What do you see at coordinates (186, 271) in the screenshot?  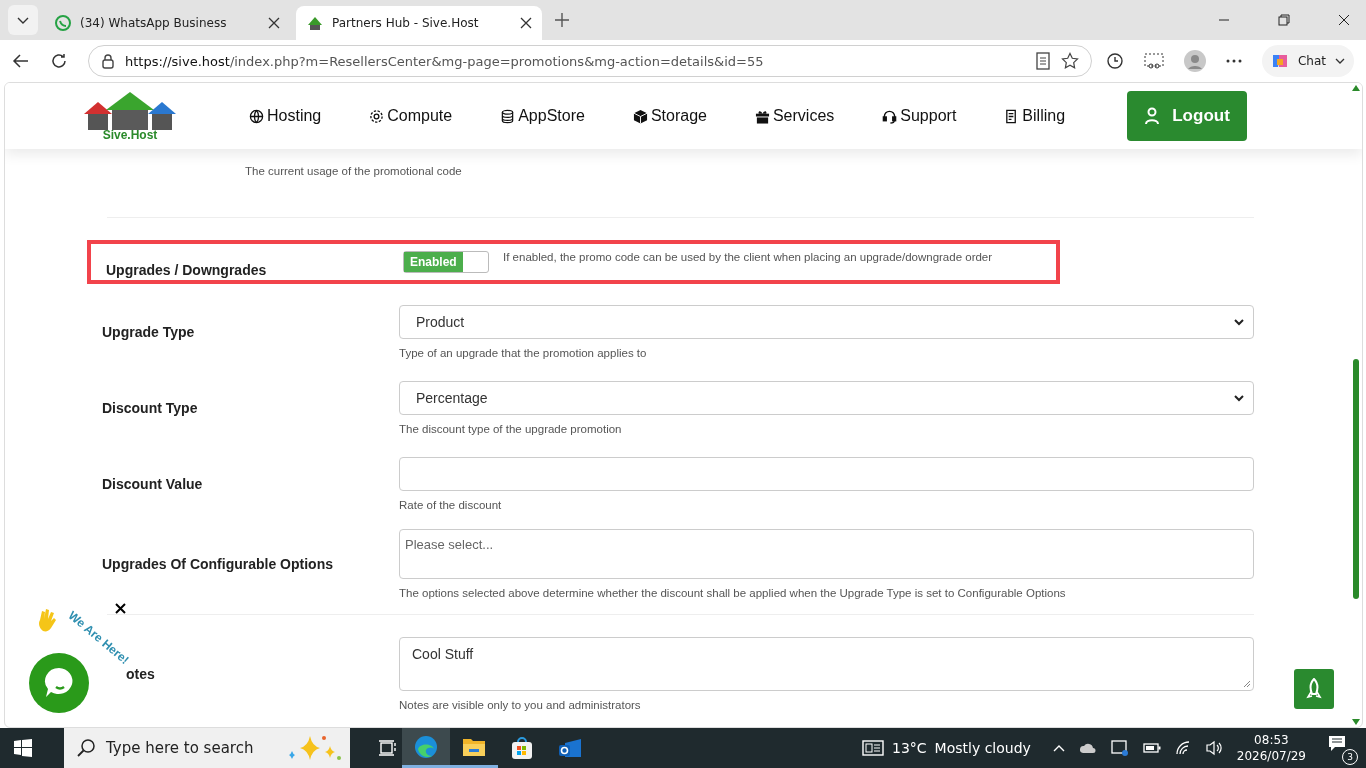 I see `field-label: Upgrades / Downgrades` at bounding box center [186, 271].